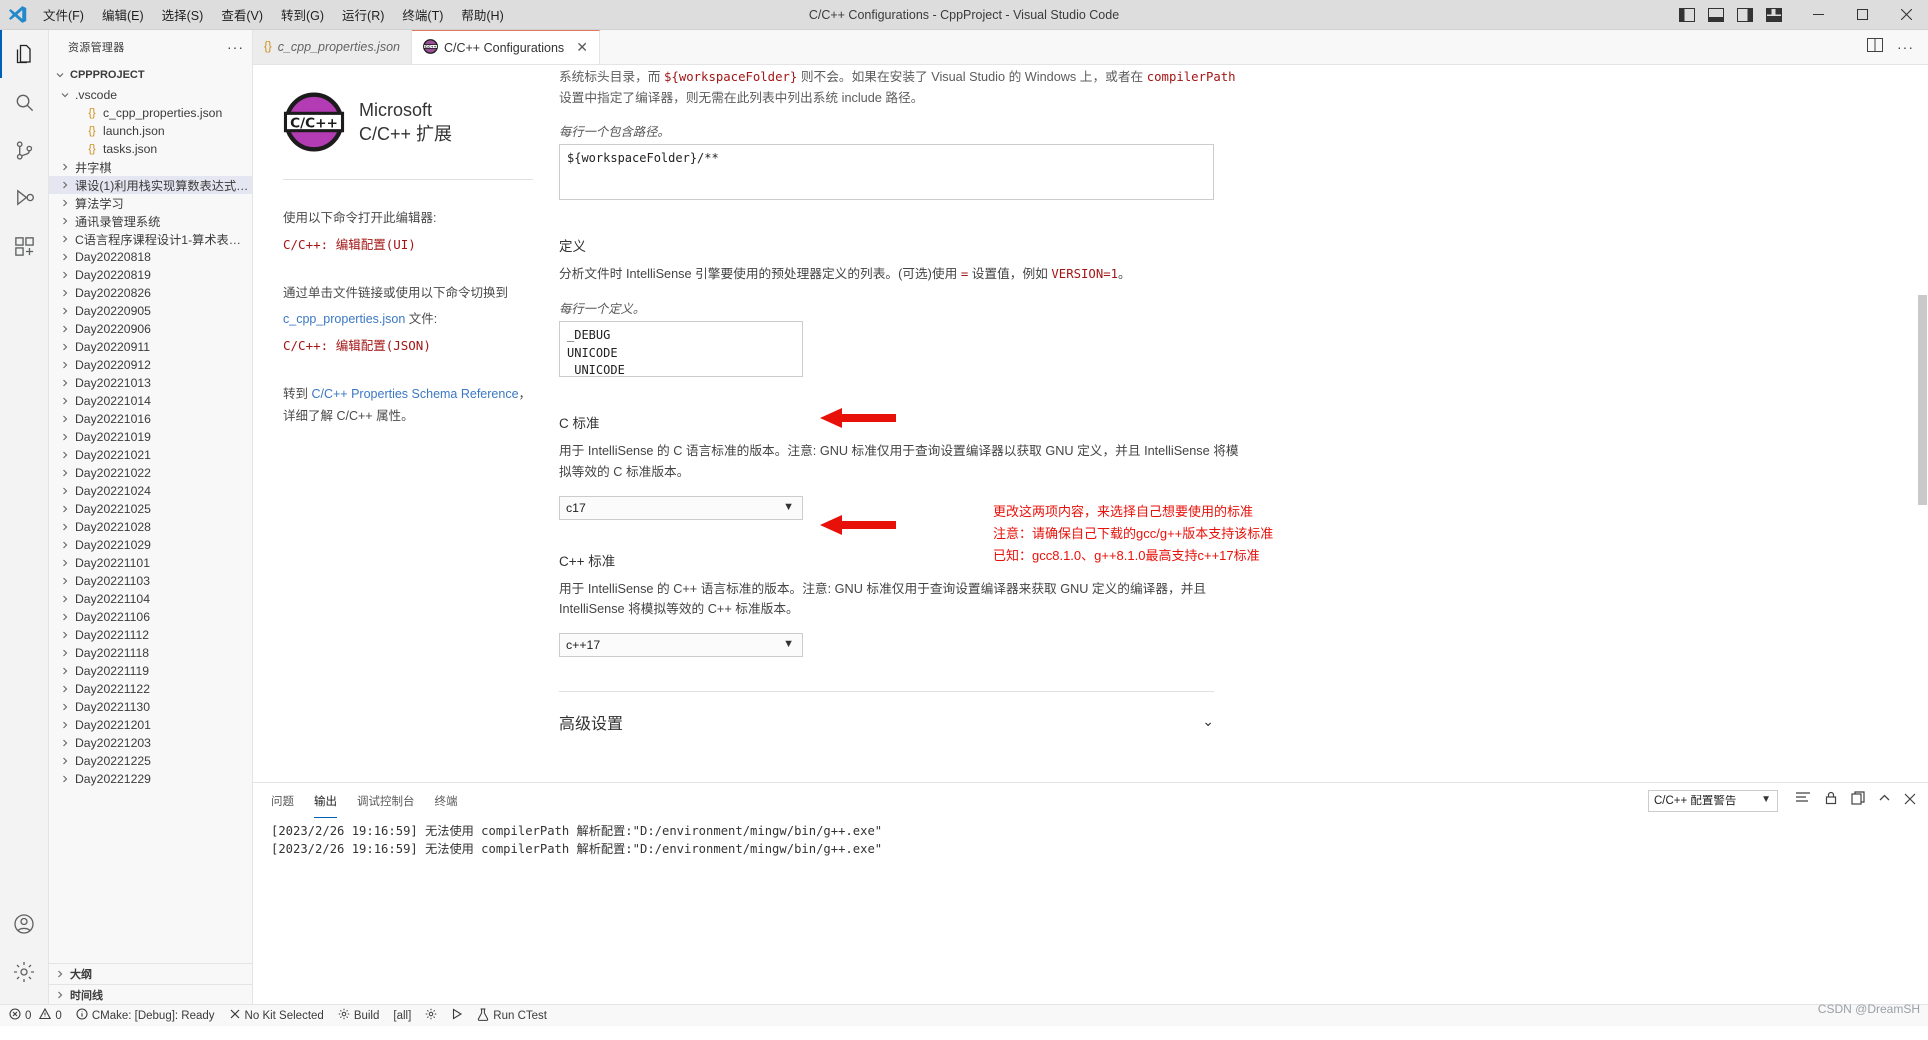 The image size is (1928, 1040). What do you see at coordinates (150, 473) in the screenshot?
I see `tree-item-folder: Day20221022` at bounding box center [150, 473].